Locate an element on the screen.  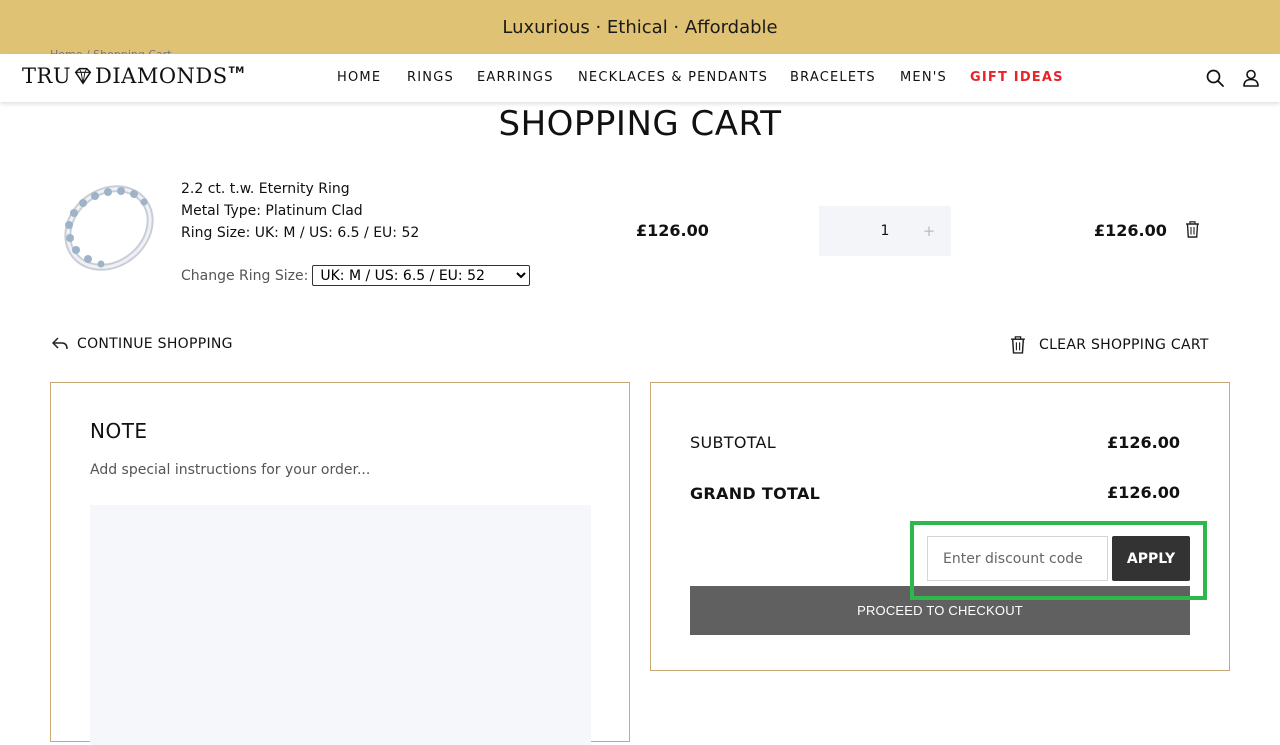
quantity-value: 1 is located at coordinates (885, 231).